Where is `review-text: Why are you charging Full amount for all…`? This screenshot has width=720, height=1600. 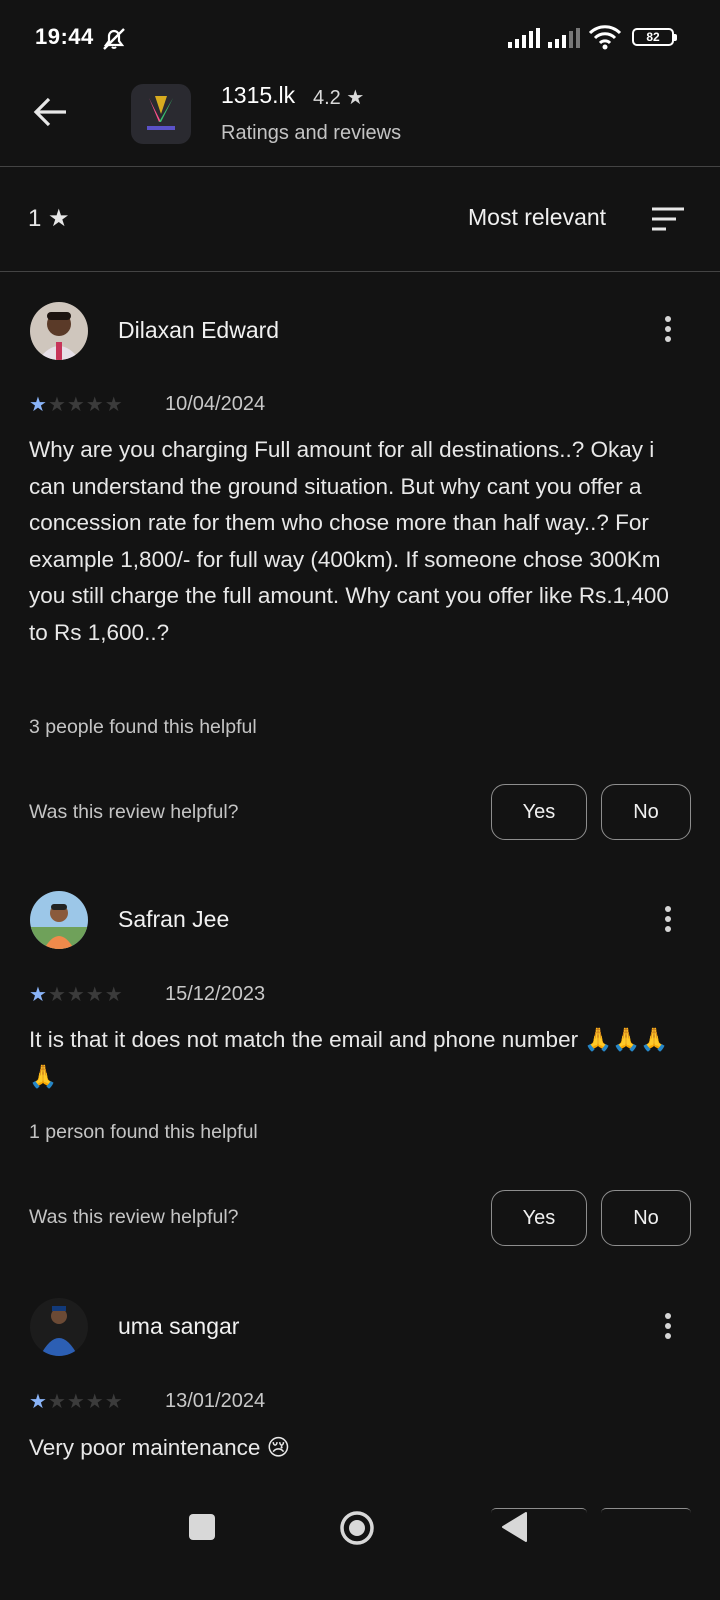
review-text: Why are you charging Full amount for all… is located at coordinates (349, 541).